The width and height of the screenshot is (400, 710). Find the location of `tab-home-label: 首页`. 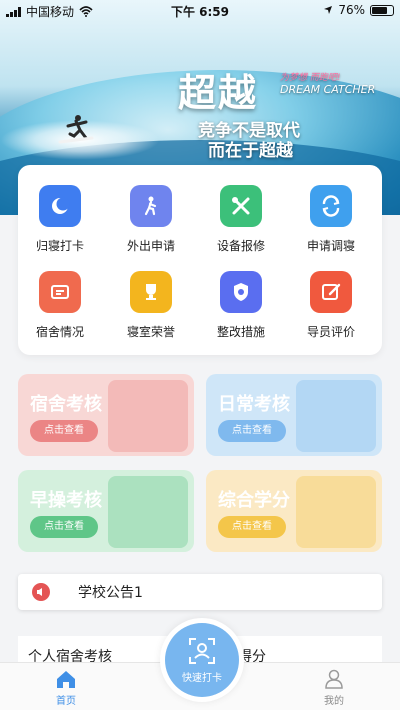

tab-home-label: 首页 is located at coordinates (66, 701).